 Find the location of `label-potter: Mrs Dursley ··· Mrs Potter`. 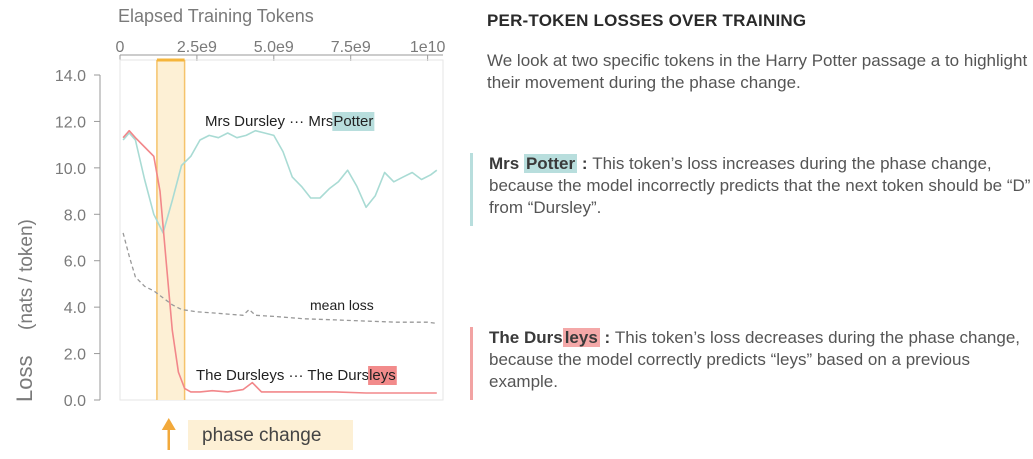

label-potter: Mrs Dursley ··· Mrs Potter is located at coordinates (290, 121).